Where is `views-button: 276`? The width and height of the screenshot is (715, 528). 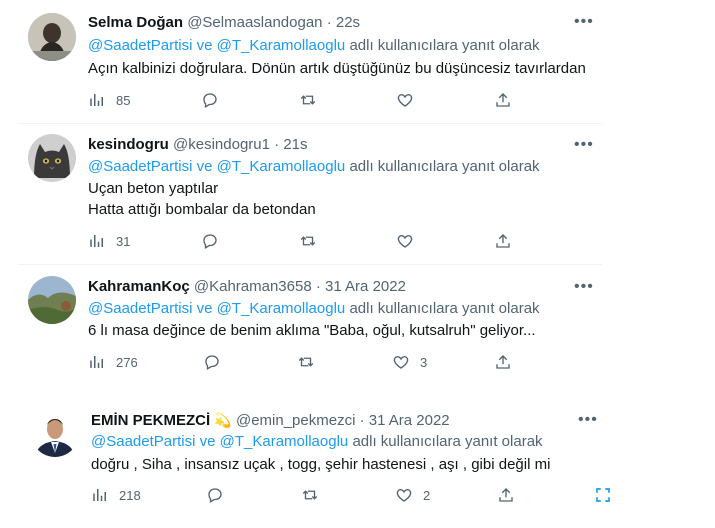 views-button: 276 is located at coordinates (113, 362).